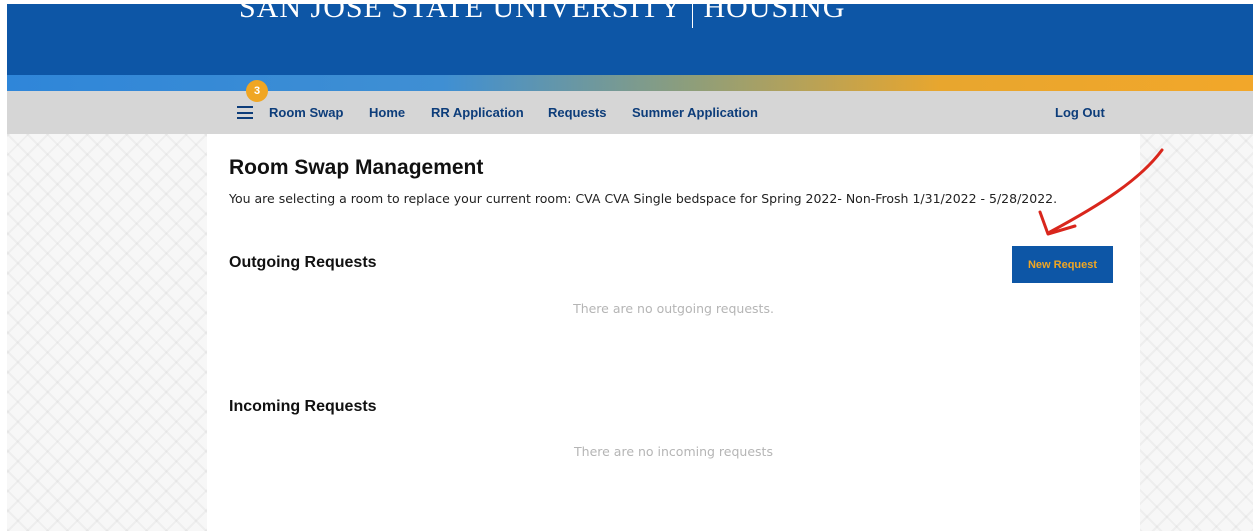 Image resolution: width=1253 pixels, height=531 pixels. What do you see at coordinates (303, 262) in the screenshot?
I see `outgoing-requests-title: Outgoing Requests` at bounding box center [303, 262].